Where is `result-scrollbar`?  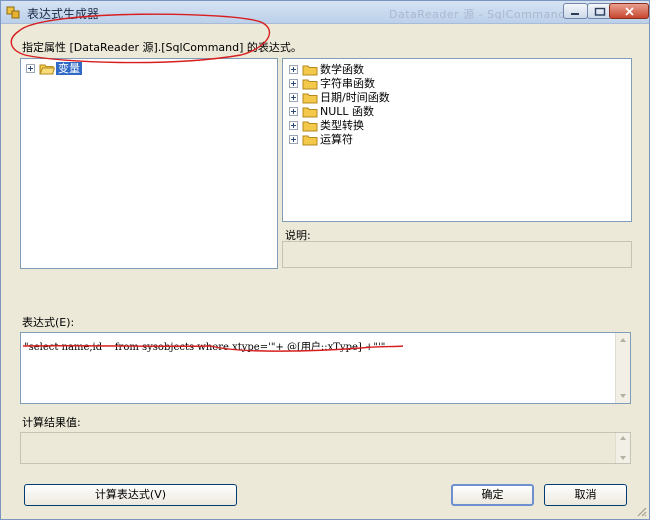
result-scrollbar is located at coordinates (622, 448).